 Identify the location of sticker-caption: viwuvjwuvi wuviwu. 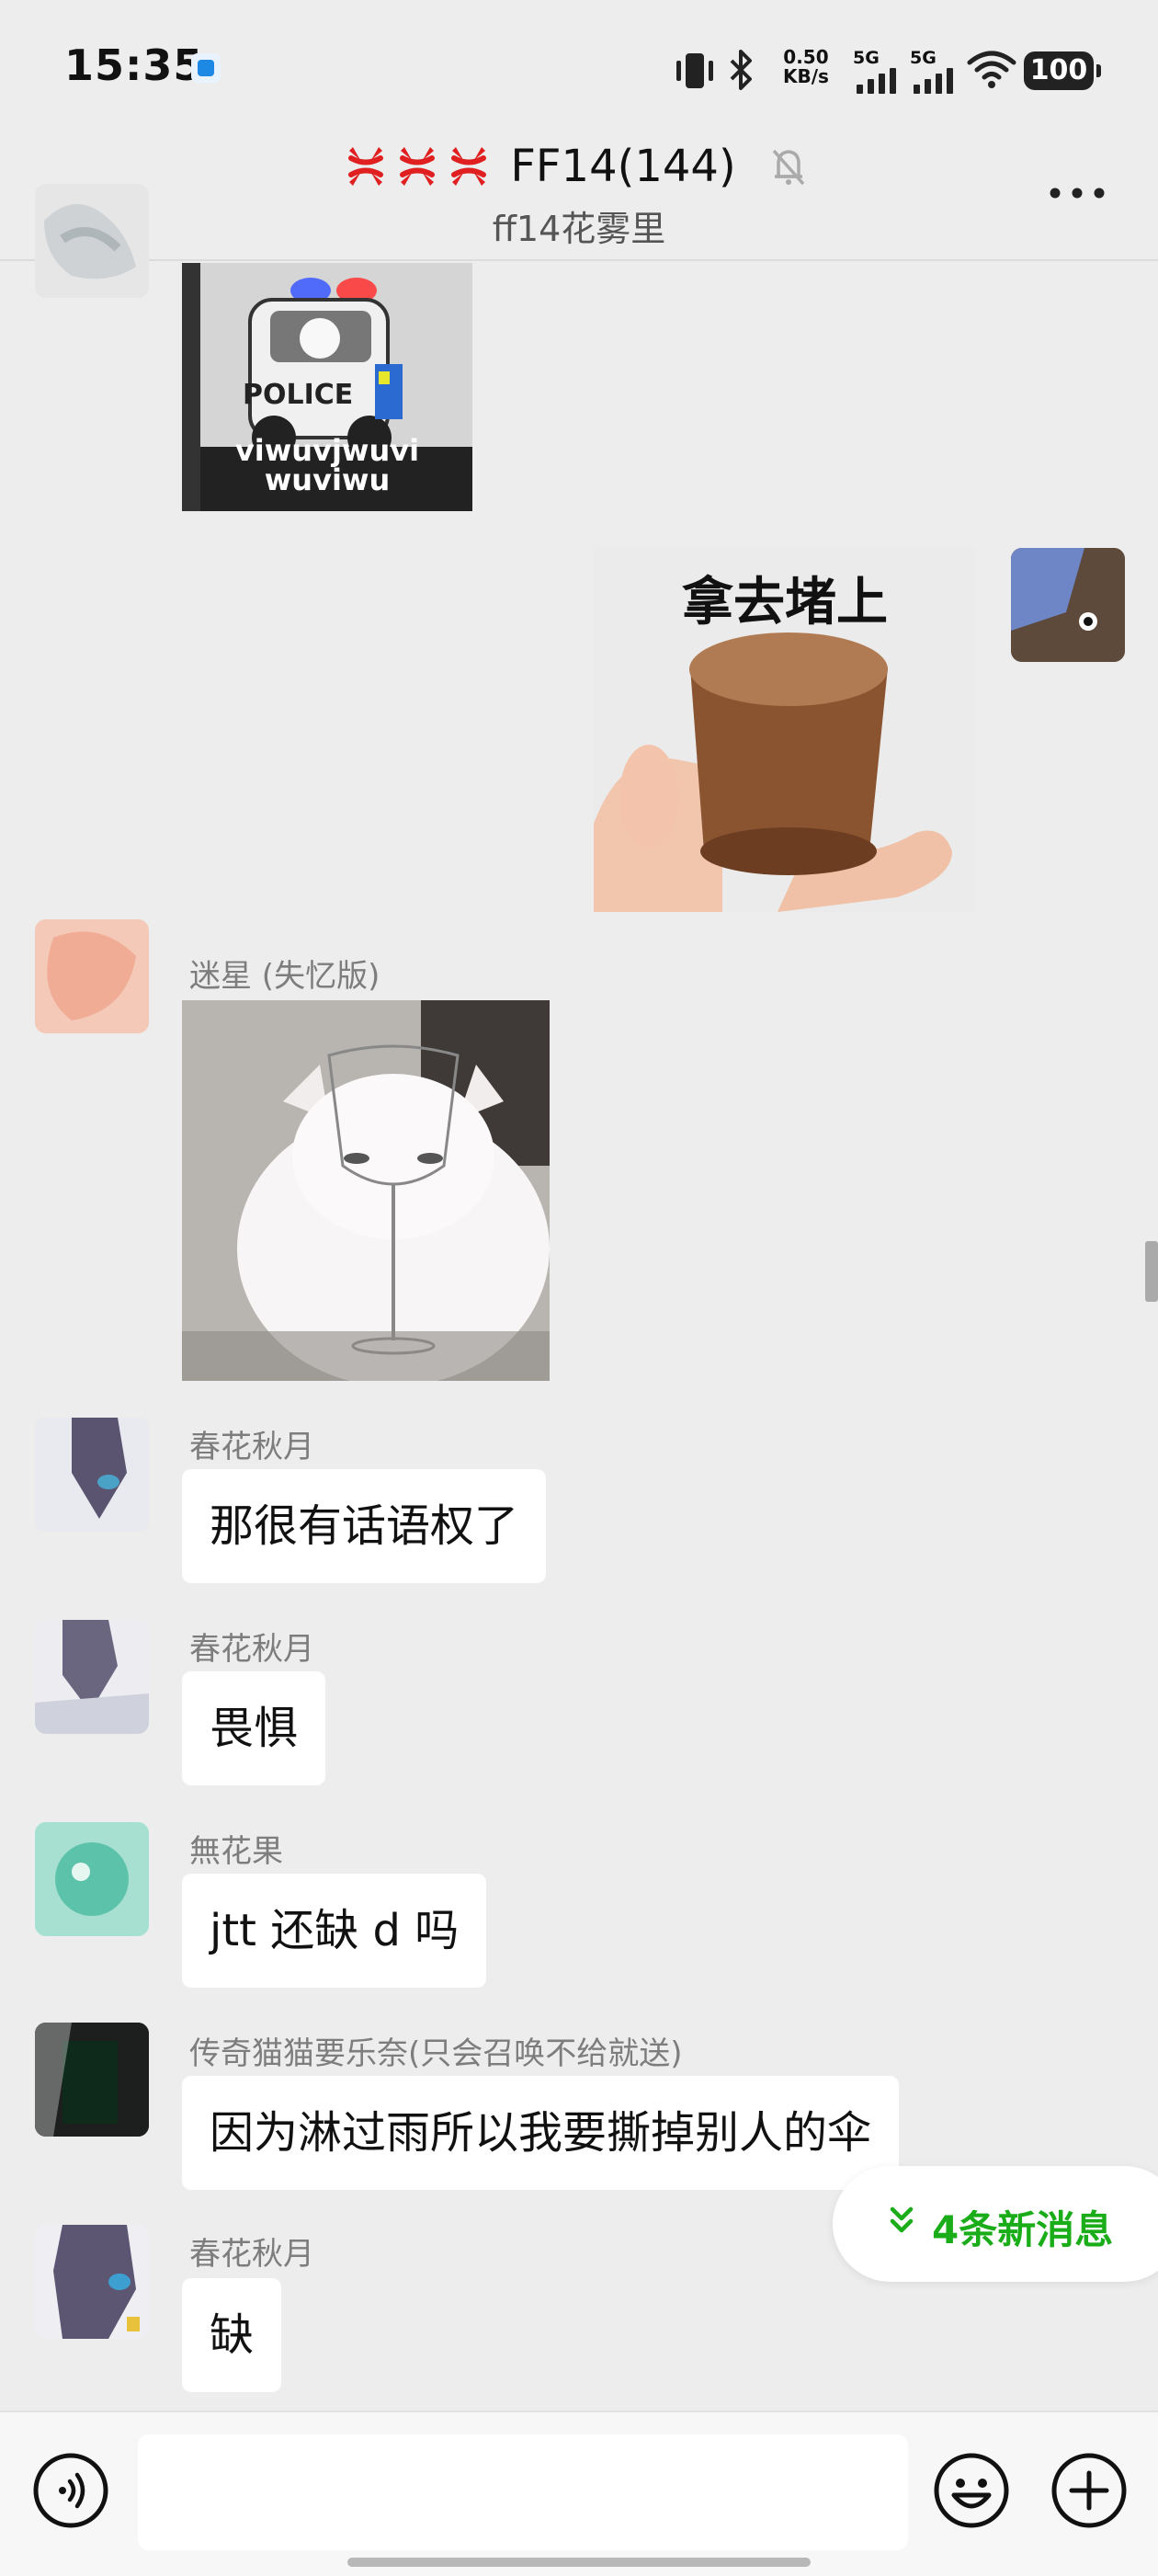
(327, 465).